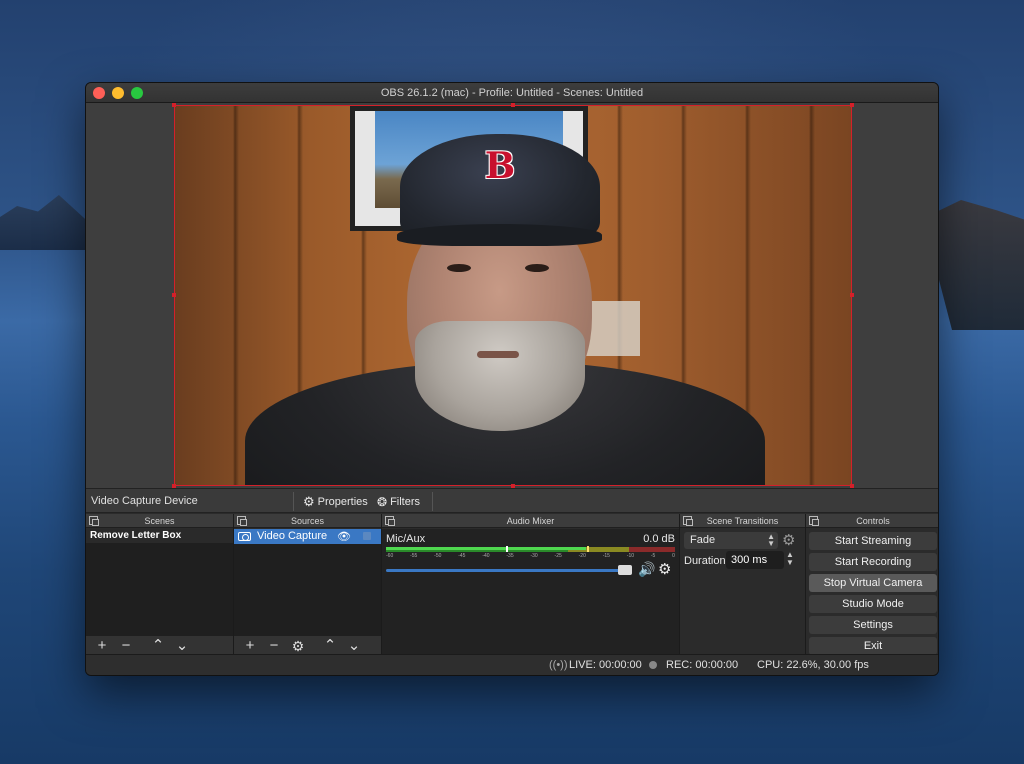 This screenshot has width=1024, height=764. What do you see at coordinates (979, 265) in the screenshot?
I see `wallpaper-island-right` at bounding box center [979, 265].